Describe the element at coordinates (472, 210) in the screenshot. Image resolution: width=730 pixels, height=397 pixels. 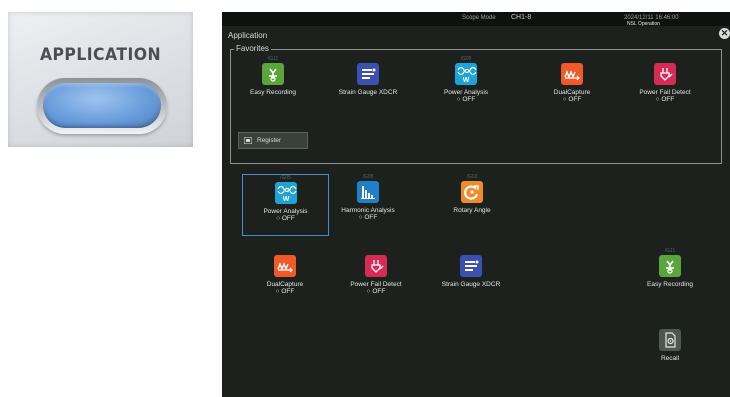
I see `app-name: Rotary Angle` at that location.